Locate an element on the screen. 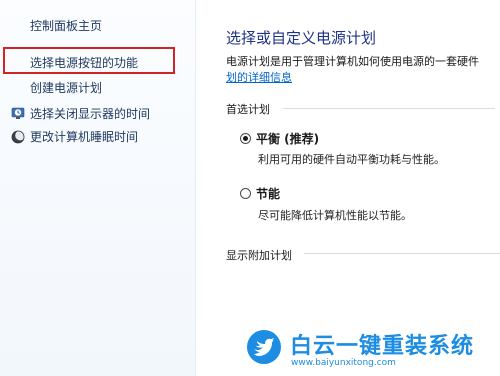 The image size is (500, 376). power-saver-plan-radio is located at coordinates (245, 193).